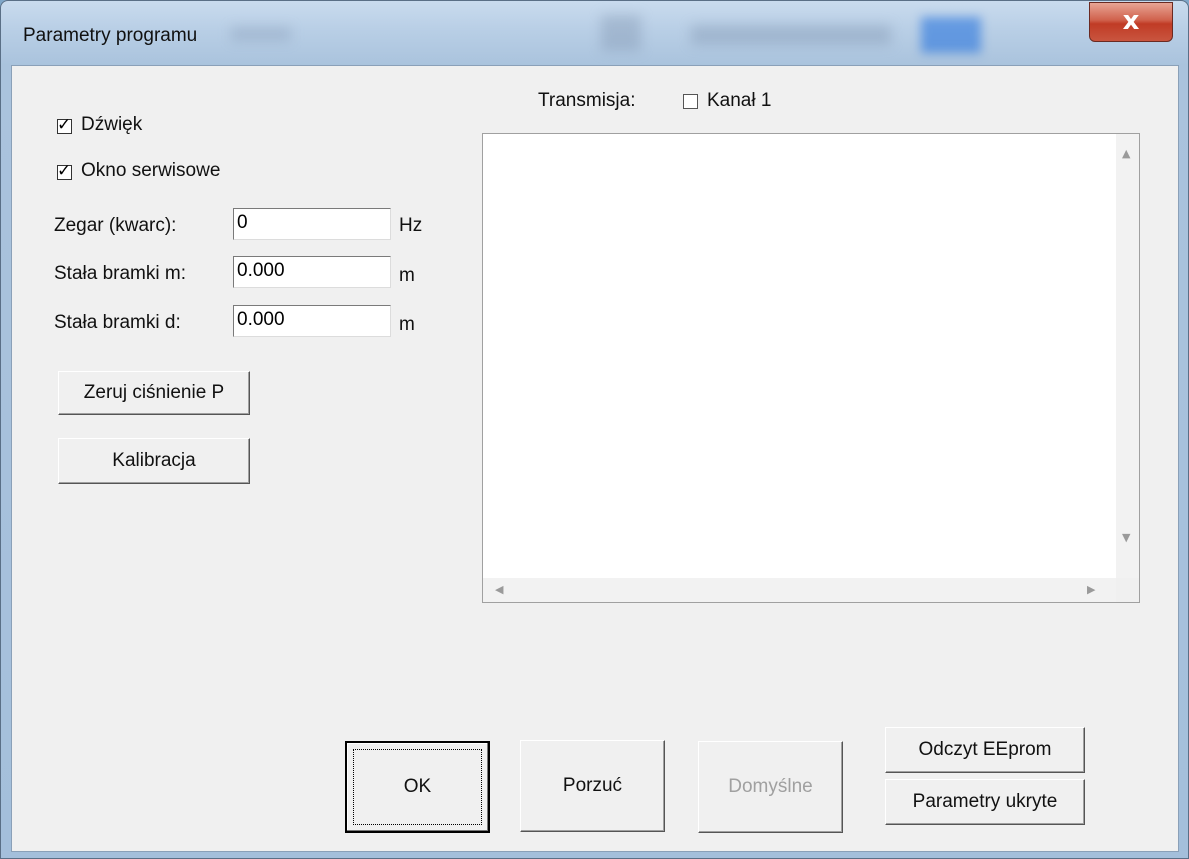 The image size is (1189, 859). Describe the element at coordinates (115, 225) in the screenshot. I see `clock-label: Zegar (kwarc):` at that location.